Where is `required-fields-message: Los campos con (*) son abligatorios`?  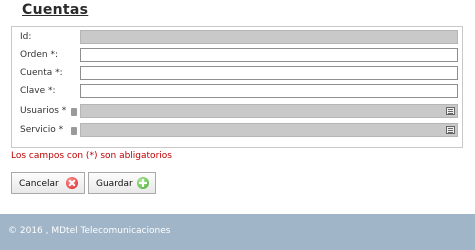 required-fields-message: Los campos con (*) son abligatorios is located at coordinates (91, 156).